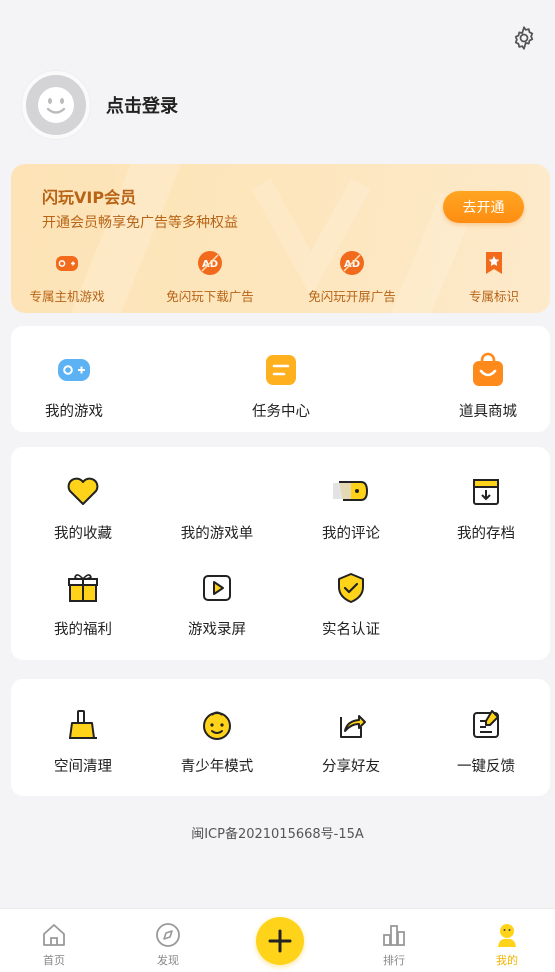 The height and width of the screenshot is (972, 555). What do you see at coordinates (281, 386) in the screenshot?
I see `task-center-button: 任务中心` at bounding box center [281, 386].